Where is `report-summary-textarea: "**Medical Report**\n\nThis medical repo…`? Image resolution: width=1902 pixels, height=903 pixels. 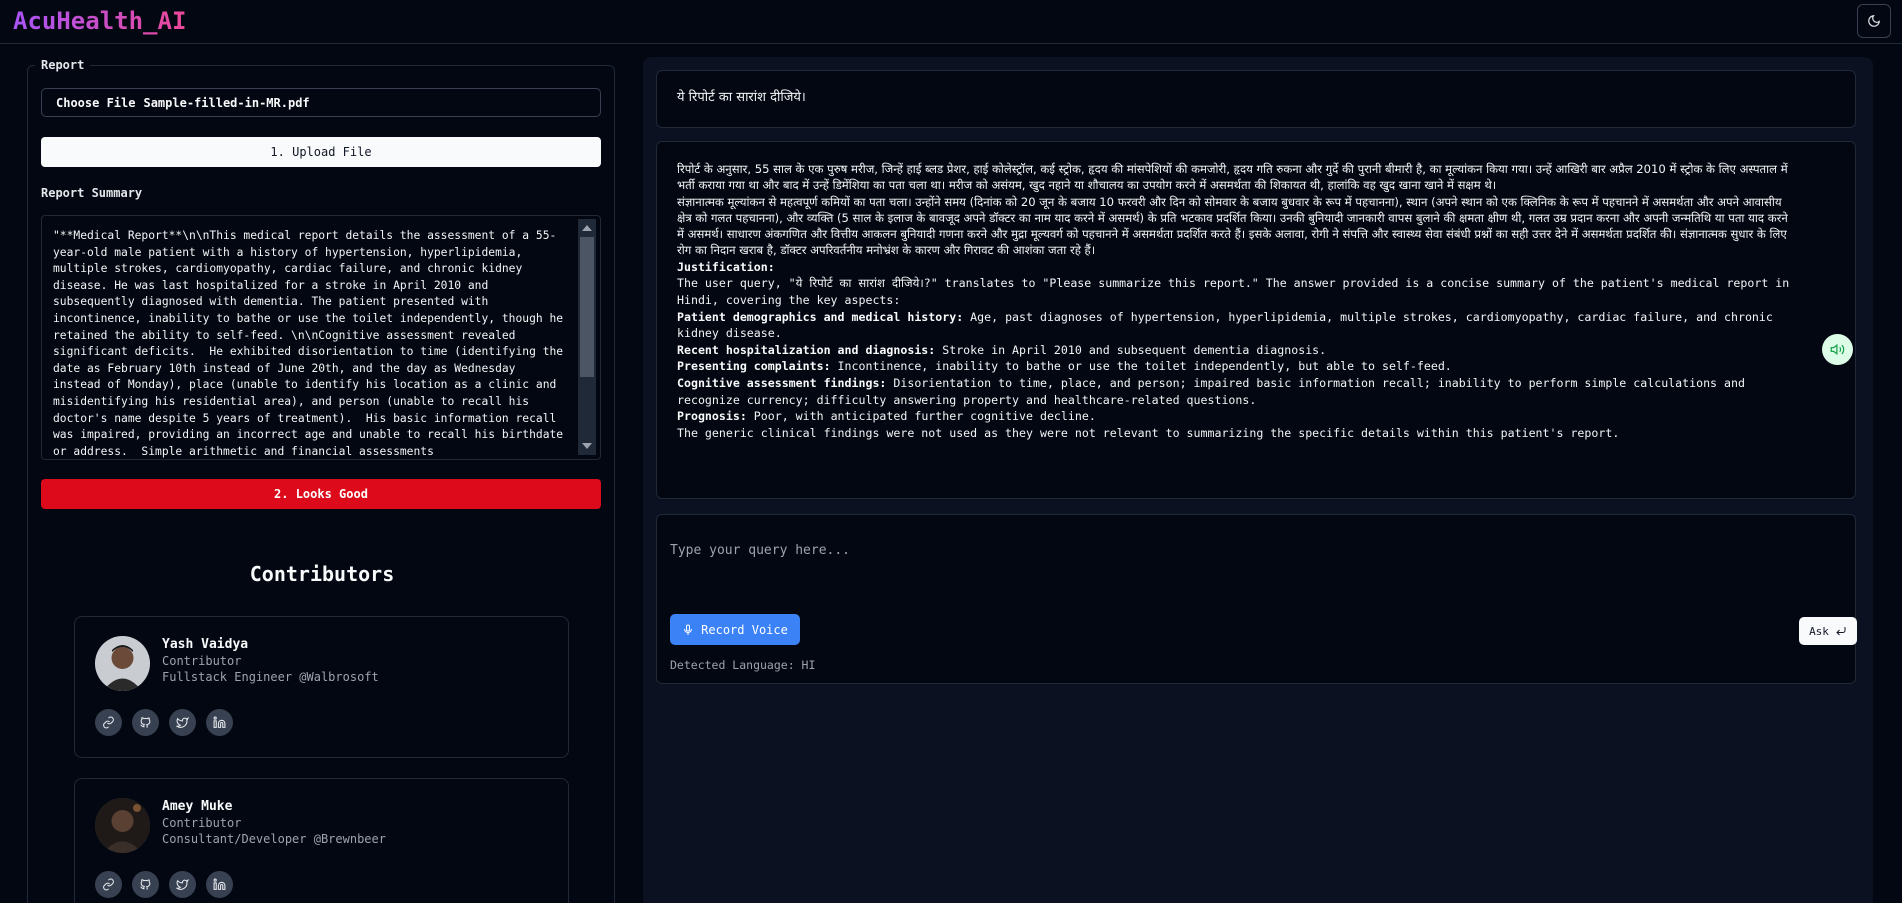 report-summary-textarea: "**Medical Report**\n\nThis medical repo… is located at coordinates (321, 337).